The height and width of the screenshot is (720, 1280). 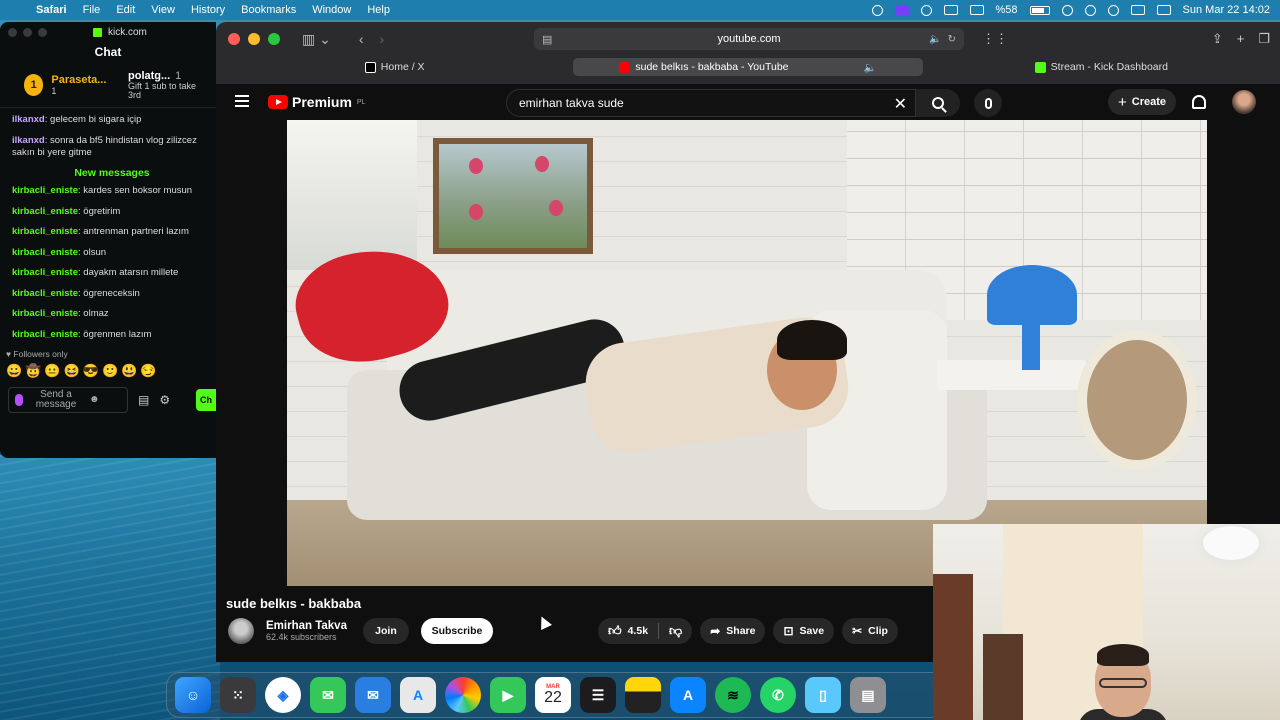 What do you see at coordinates (110, 371) in the screenshot?
I see `emote-icon: 🙂` at bounding box center [110, 371].